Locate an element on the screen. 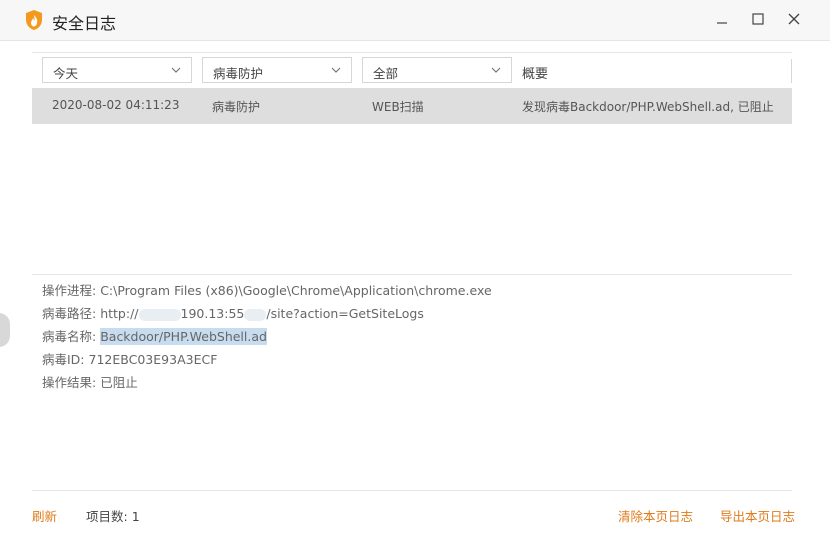 The width and height of the screenshot is (830, 545). title-bar: 安全日志 is located at coordinates (415, 20).